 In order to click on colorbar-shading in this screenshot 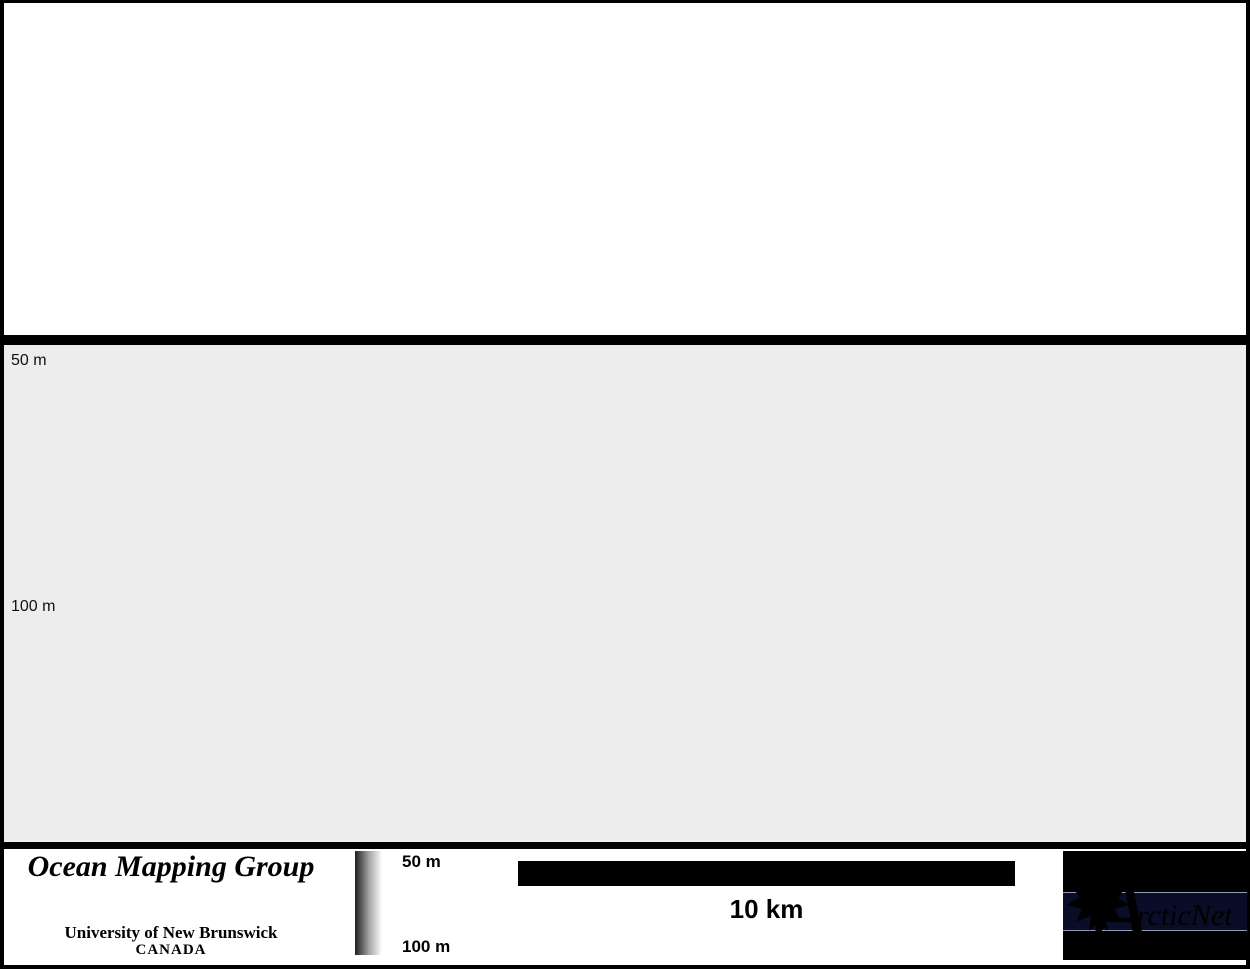, I will do `click(373, 903)`.